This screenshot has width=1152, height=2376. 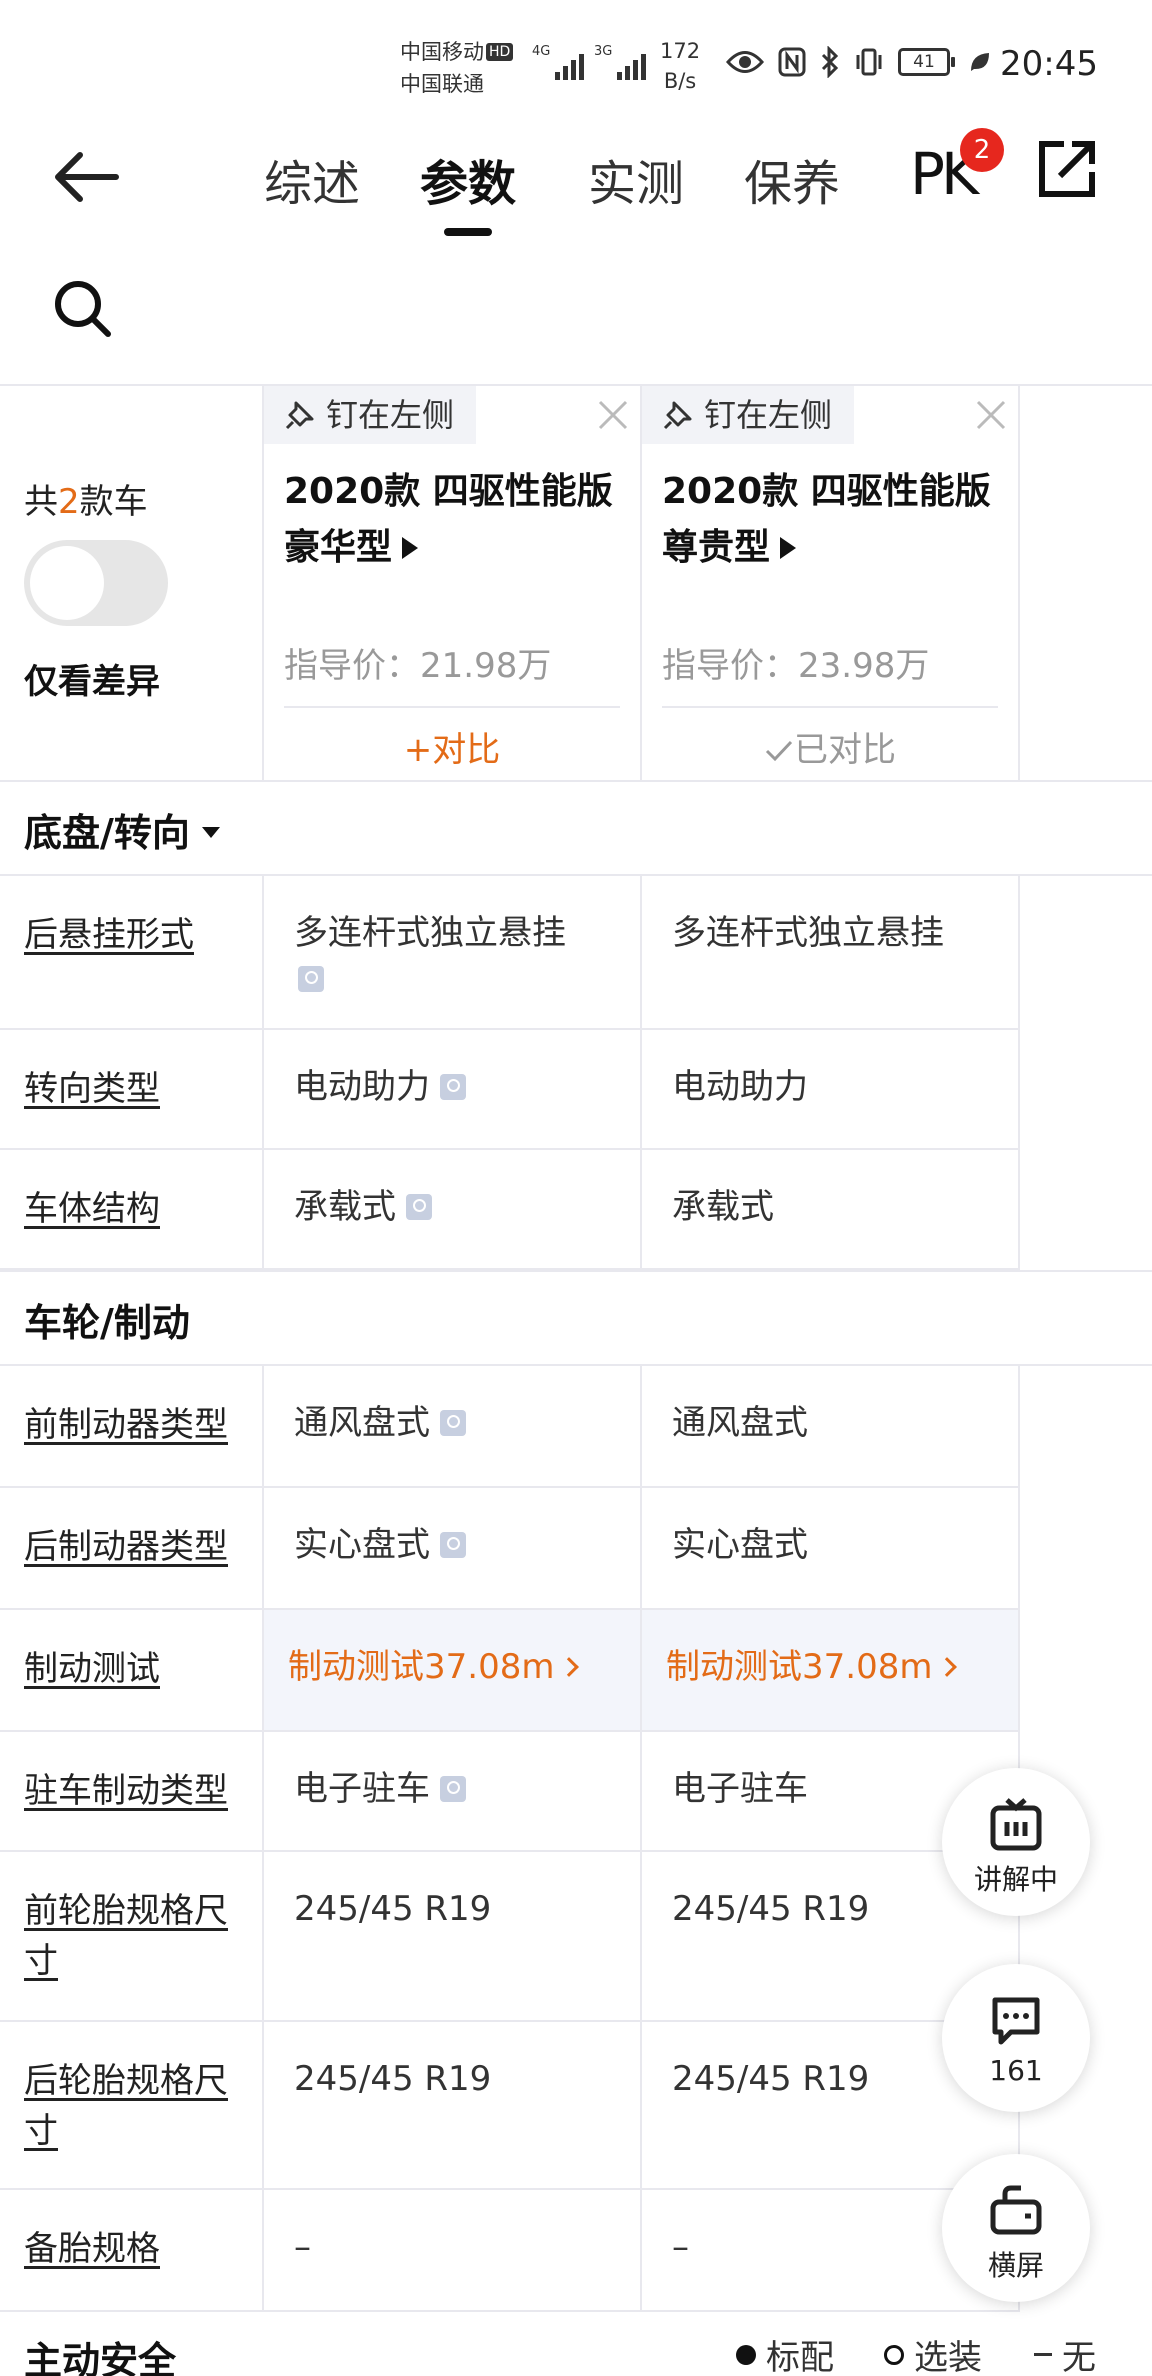 I want to click on leaf-icon, so click(x=980, y=62).